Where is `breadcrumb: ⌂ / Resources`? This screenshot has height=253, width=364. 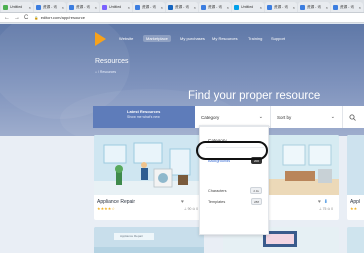
breadcrumb: ⌂ / Resources is located at coordinates (105, 72).